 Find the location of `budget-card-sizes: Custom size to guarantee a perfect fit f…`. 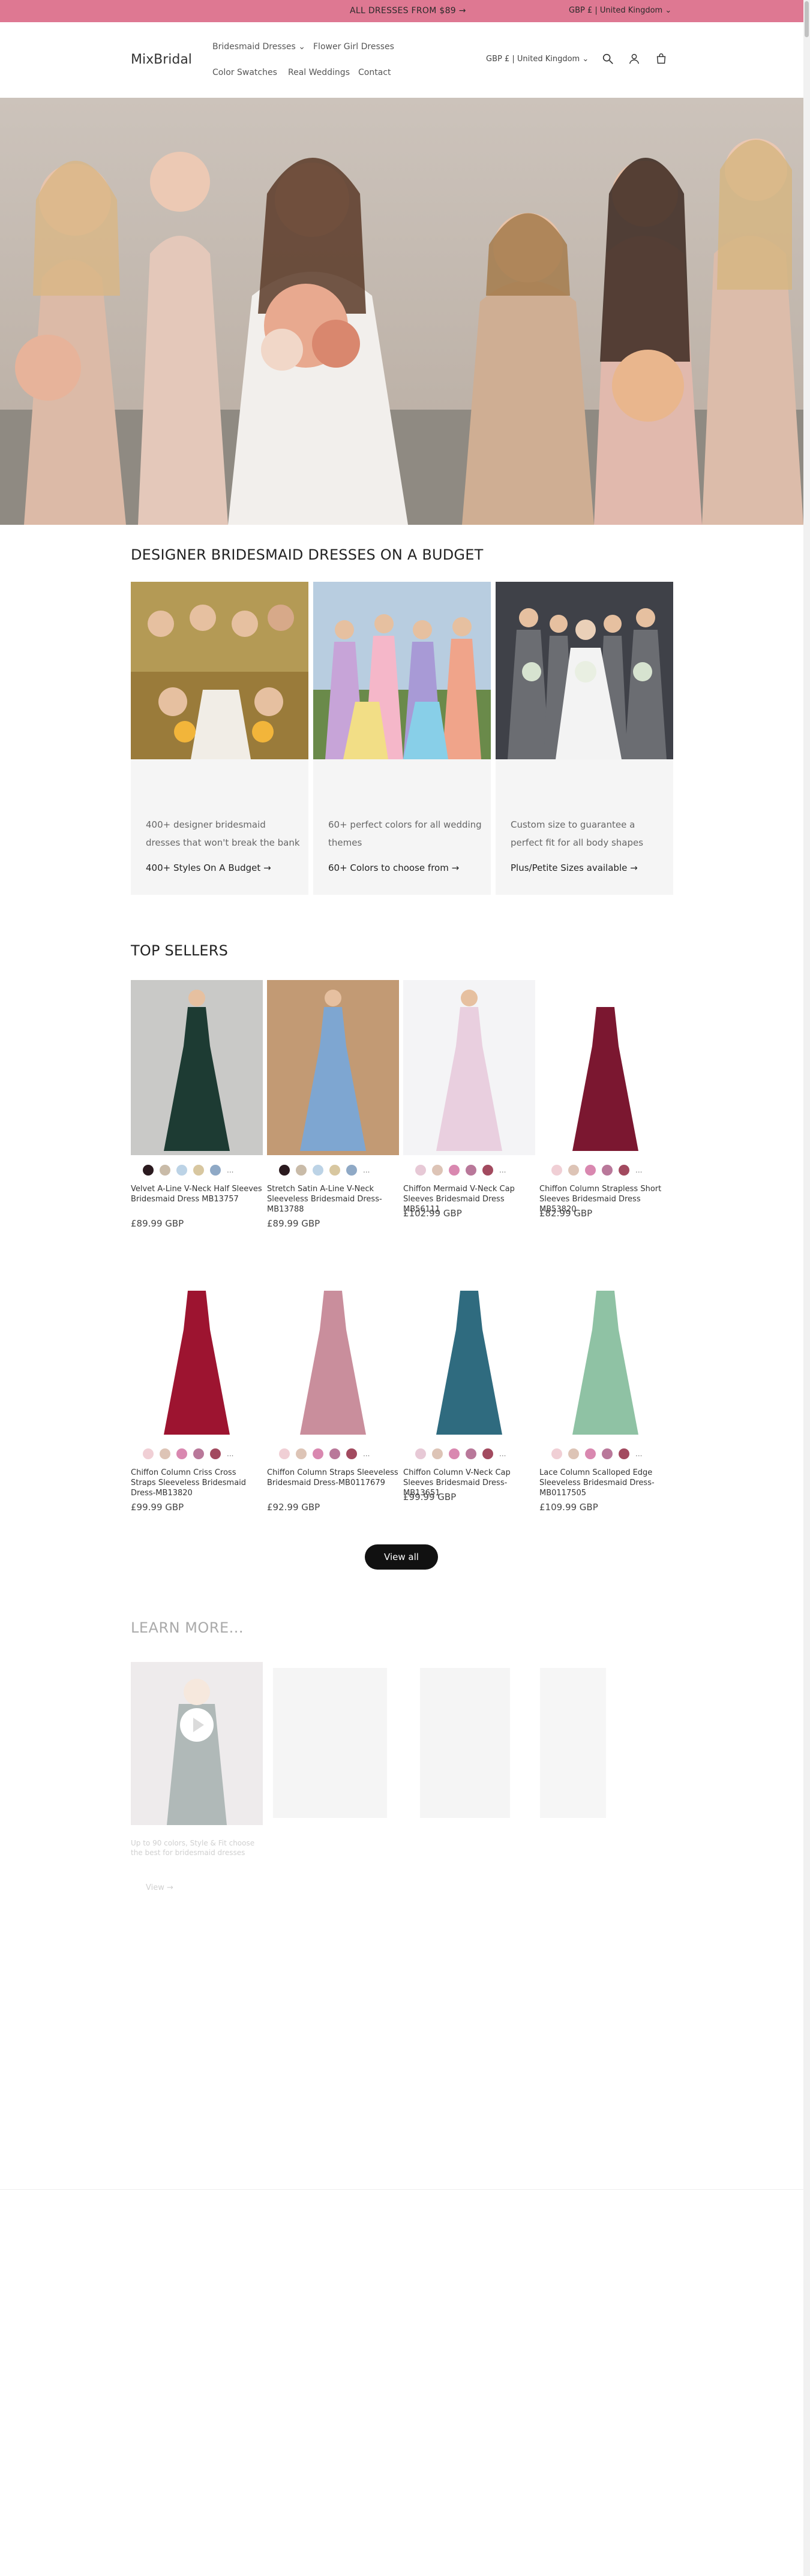

budget-card-sizes: Custom size to guarantee a perfect fit f… is located at coordinates (584, 739).